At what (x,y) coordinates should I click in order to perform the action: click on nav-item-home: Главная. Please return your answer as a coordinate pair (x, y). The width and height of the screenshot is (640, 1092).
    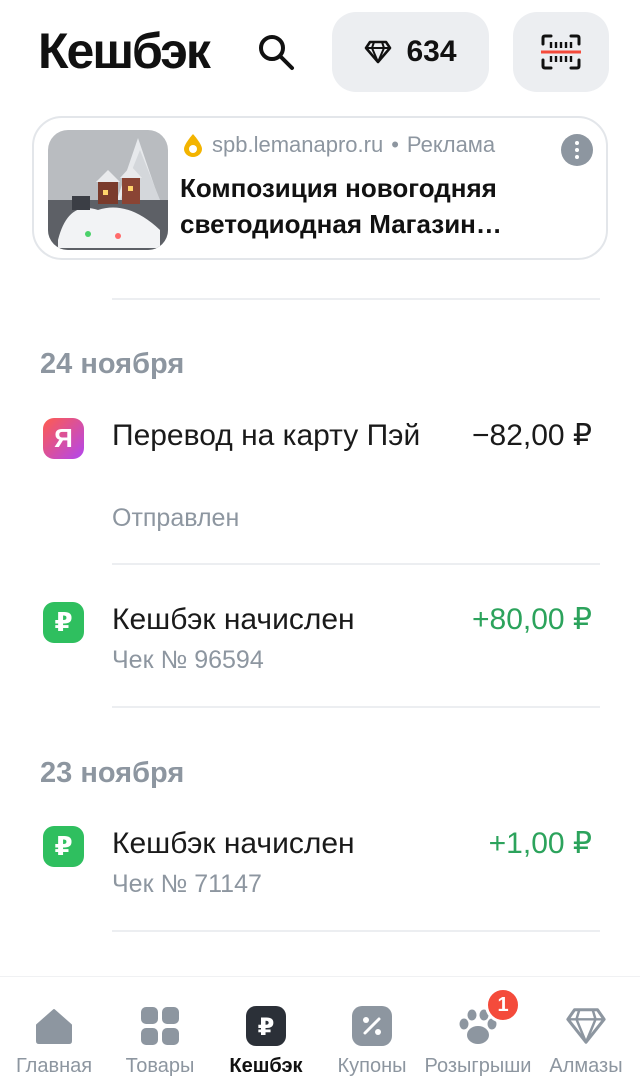
    Looking at the image, I should click on (54, 1034).